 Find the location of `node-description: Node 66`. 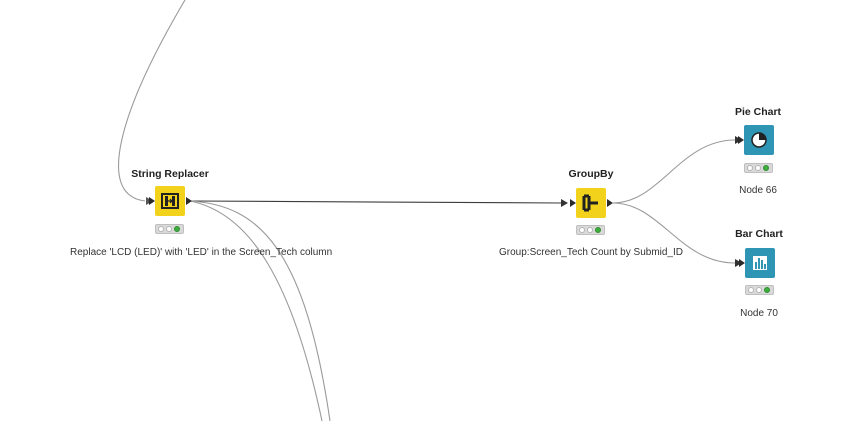

node-description: Node 66 is located at coordinates (754, 190).